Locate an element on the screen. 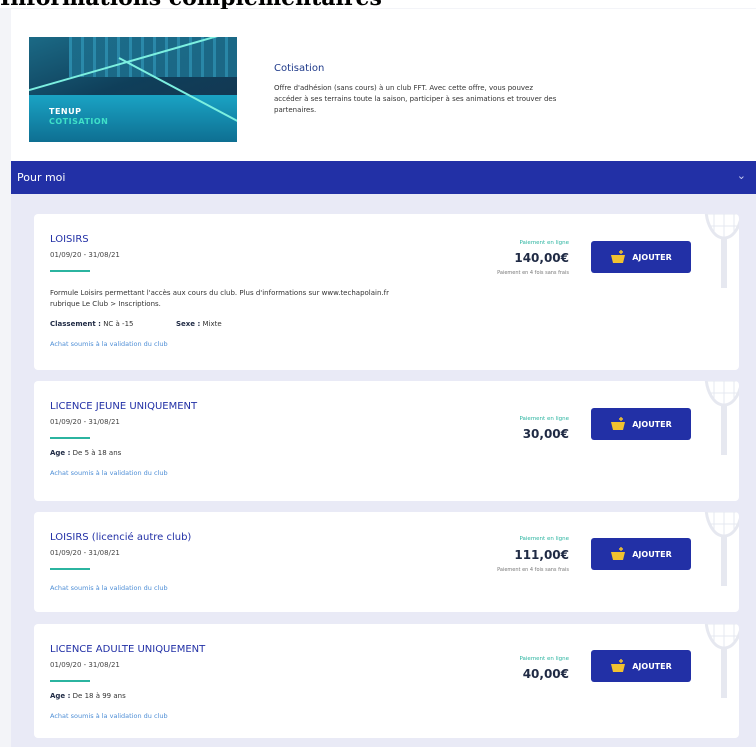 The height and width of the screenshot is (747, 756). product-price: 40,00€ is located at coordinates (545, 674).